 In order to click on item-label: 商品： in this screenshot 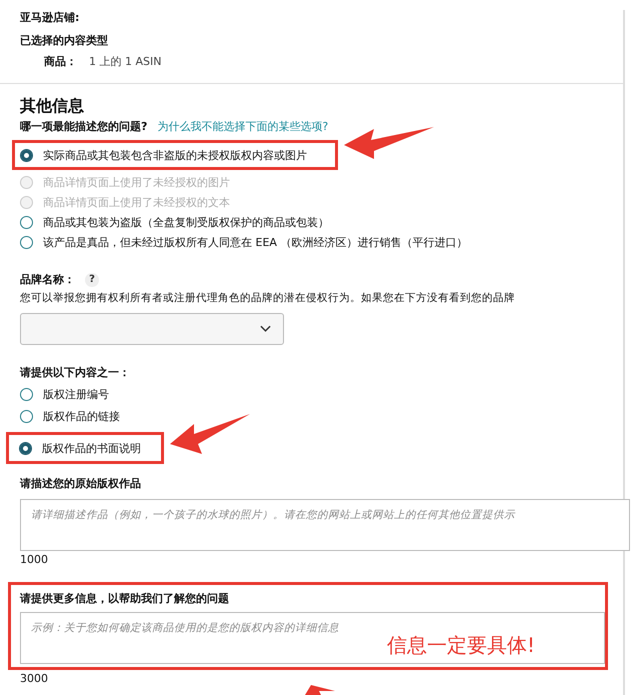, I will do `click(60, 61)`.